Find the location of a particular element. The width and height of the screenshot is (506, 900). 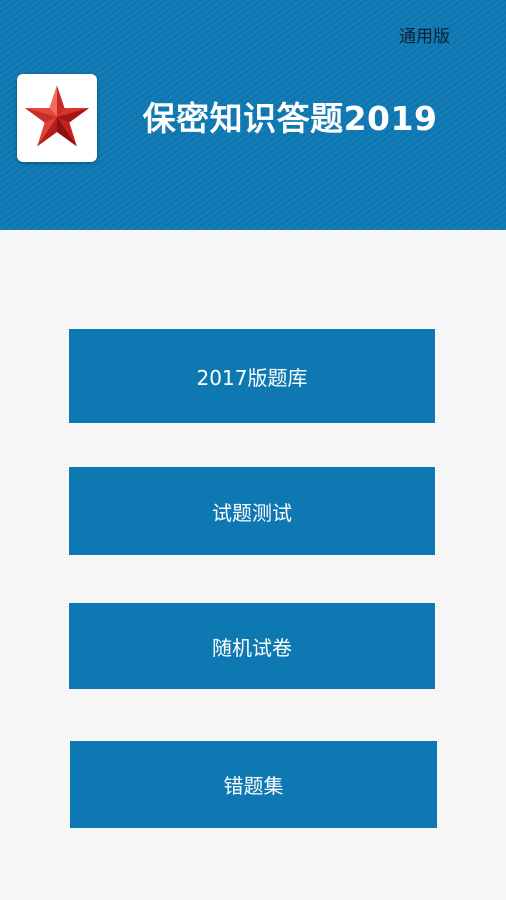

question-bank-2017-button: 2017版题库 is located at coordinates (252, 376).